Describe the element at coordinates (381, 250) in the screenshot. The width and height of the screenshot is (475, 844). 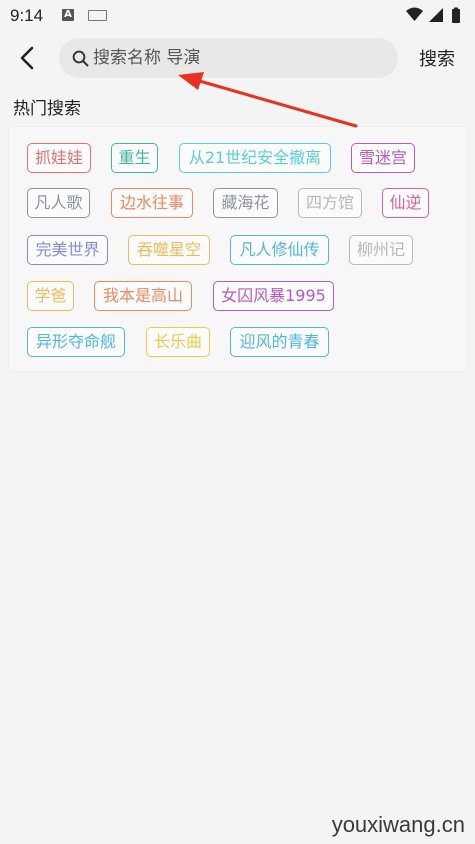
I see `hot-tag: 柳州记` at that location.